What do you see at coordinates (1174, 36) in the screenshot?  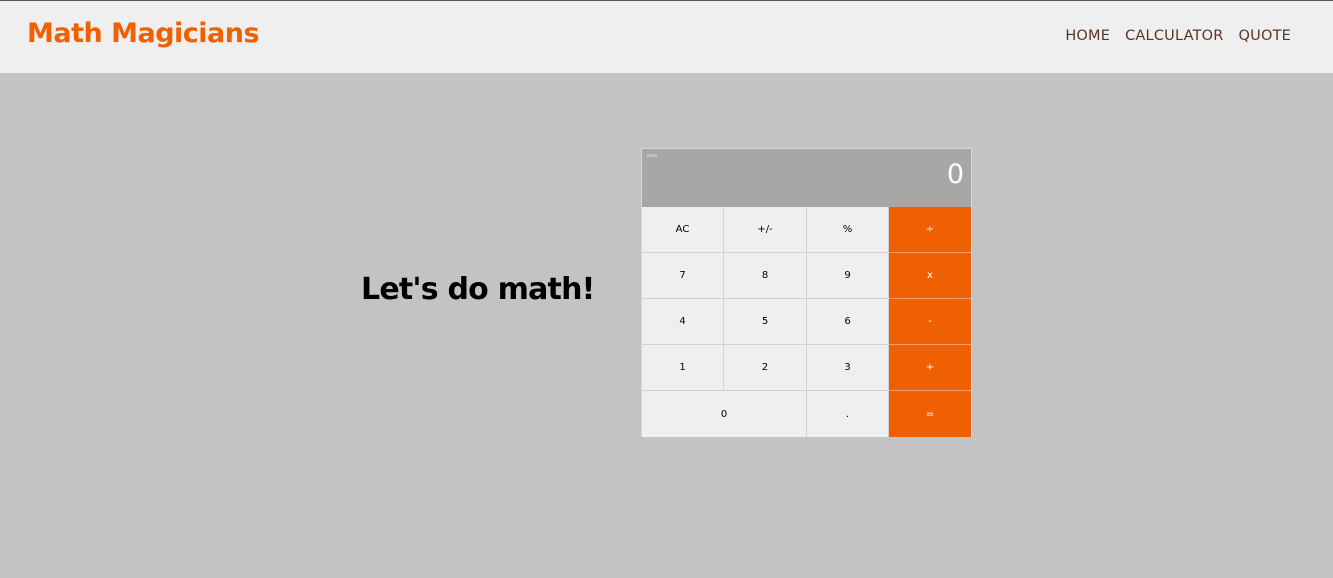 I see `nav-link-calculator: CALCULATOR` at bounding box center [1174, 36].